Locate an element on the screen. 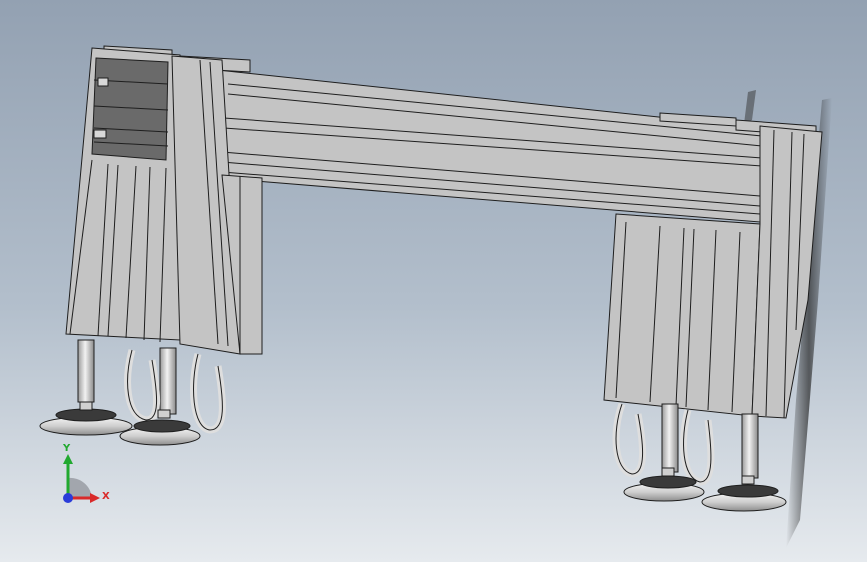 The height and width of the screenshot is (562, 867). triad-x-arrow-icon is located at coordinates (95, 498).